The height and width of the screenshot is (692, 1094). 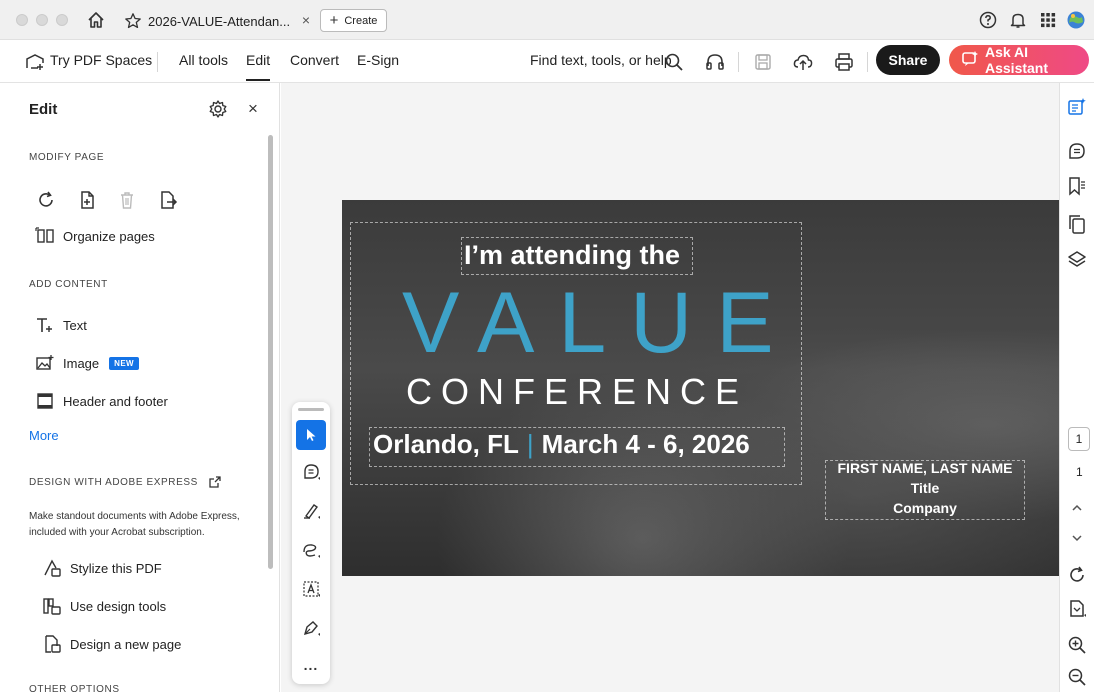 I want to click on sign-tool-button, so click(x=311, y=628).